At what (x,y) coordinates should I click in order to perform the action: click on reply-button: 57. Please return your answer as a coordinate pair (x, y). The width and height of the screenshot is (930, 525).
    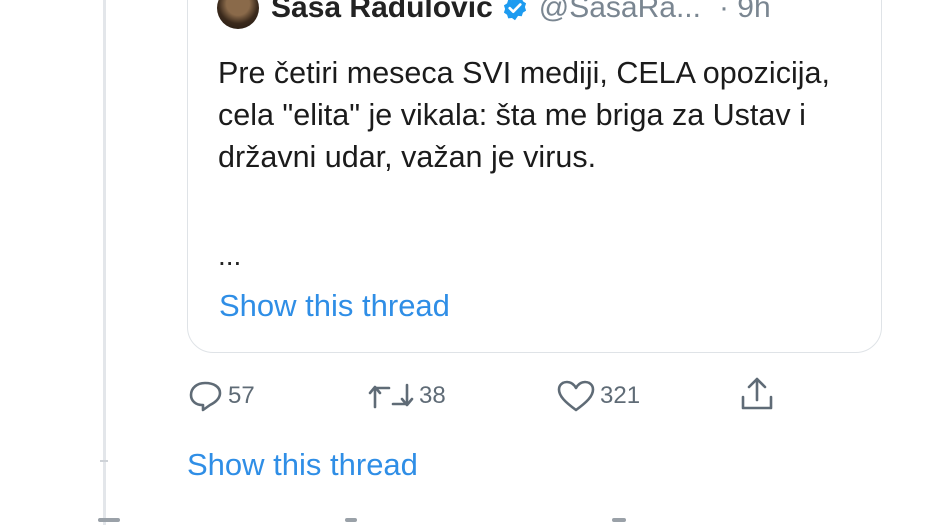
    Looking at the image, I should click on (221, 396).